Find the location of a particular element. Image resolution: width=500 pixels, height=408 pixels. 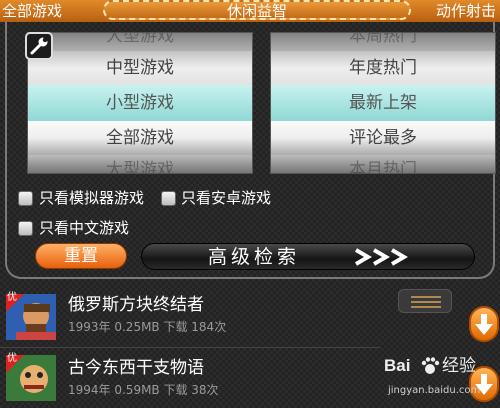

download-arrow-icon is located at coordinates (484, 324).